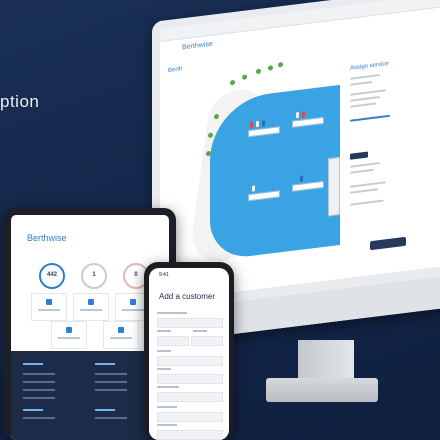  What do you see at coordinates (207, 341) in the screenshot?
I see `last-name-field` at bounding box center [207, 341].